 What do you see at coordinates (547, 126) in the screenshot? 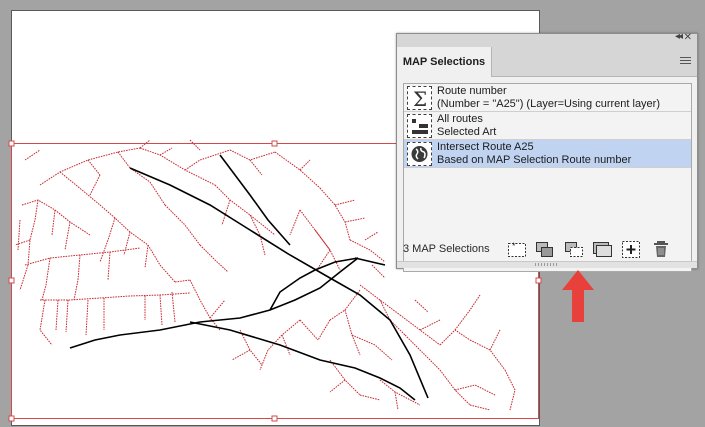
I see `list-item: All routes Selected Art` at bounding box center [547, 126].